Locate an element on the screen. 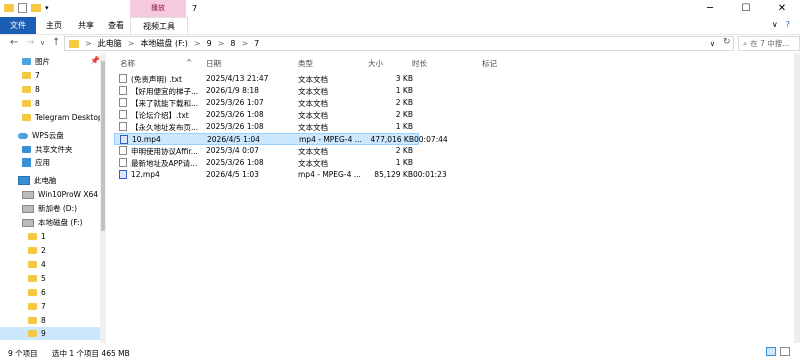  recent-locations-button: ∨ is located at coordinates (42, 43).